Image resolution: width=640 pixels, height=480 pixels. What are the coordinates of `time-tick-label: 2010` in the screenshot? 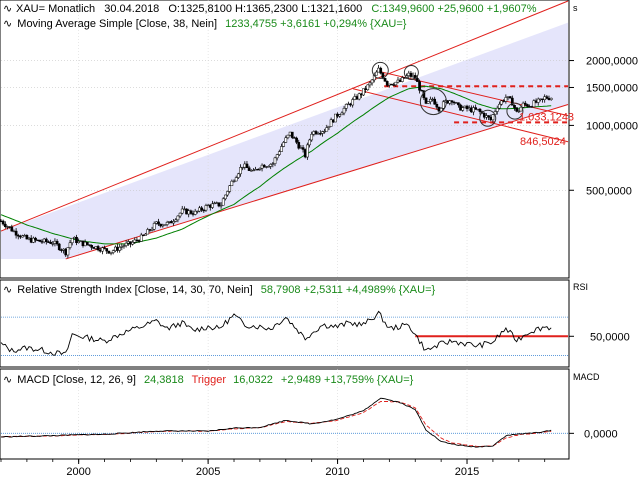 It's located at (337, 472).